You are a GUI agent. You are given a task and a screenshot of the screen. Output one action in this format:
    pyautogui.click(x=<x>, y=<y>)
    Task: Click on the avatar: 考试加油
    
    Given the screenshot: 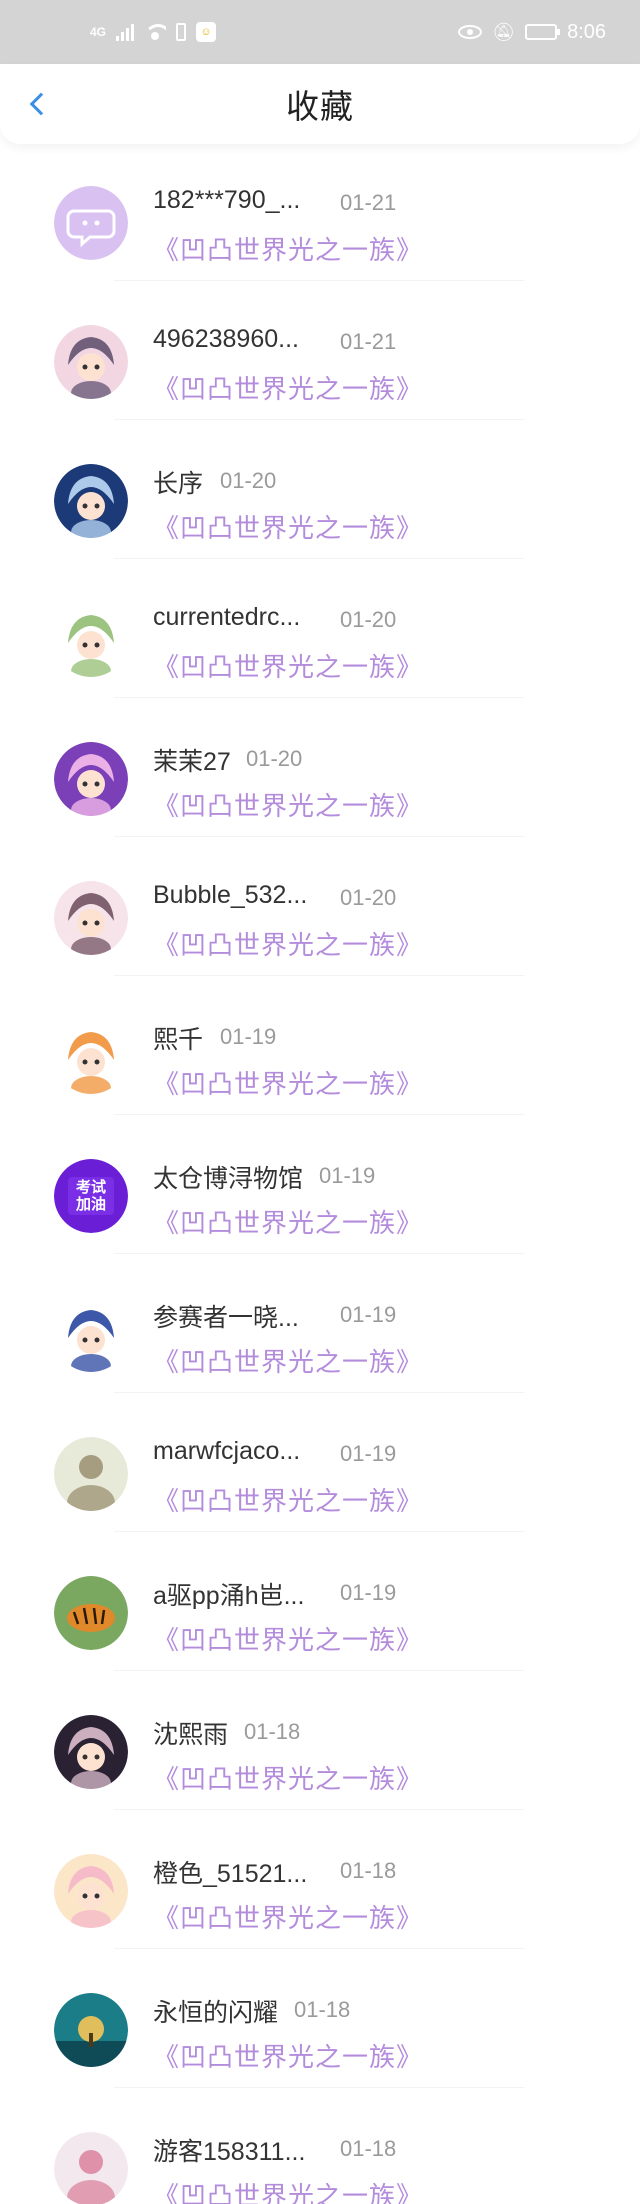 What is the action you would take?
    pyautogui.click(x=91, y=1196)
    